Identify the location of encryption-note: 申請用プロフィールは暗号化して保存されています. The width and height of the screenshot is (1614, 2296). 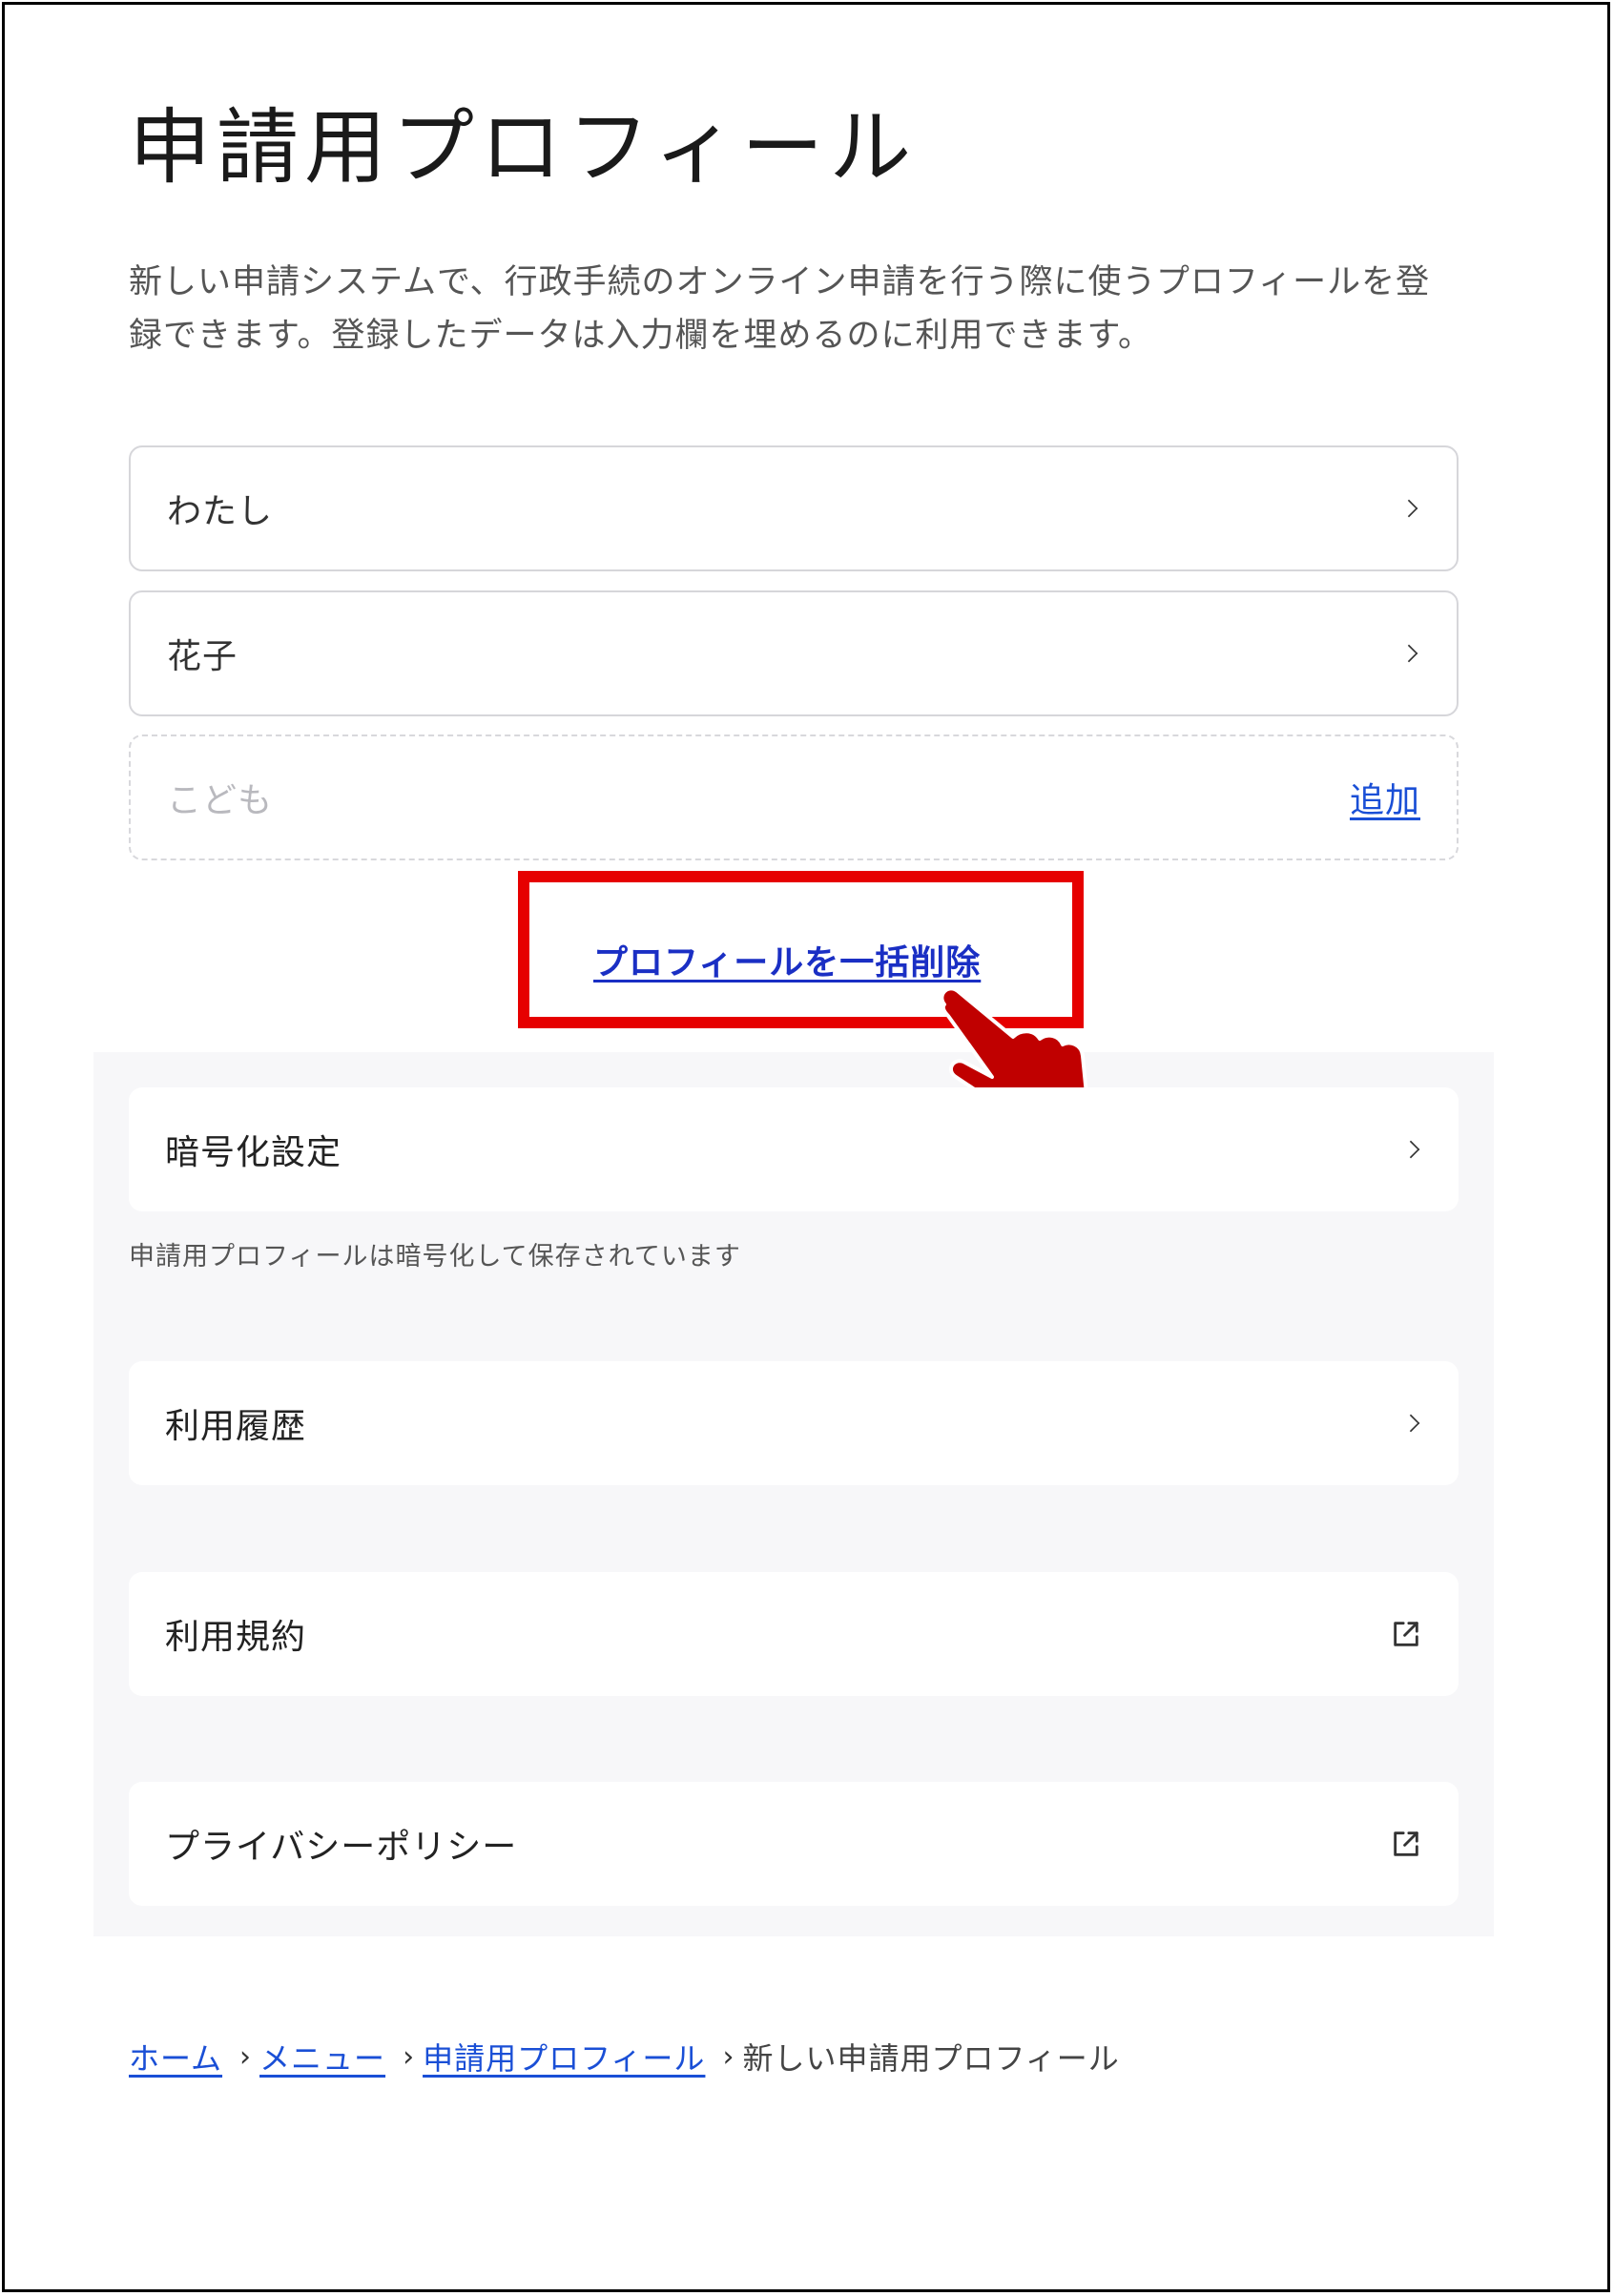
(435, 1257).